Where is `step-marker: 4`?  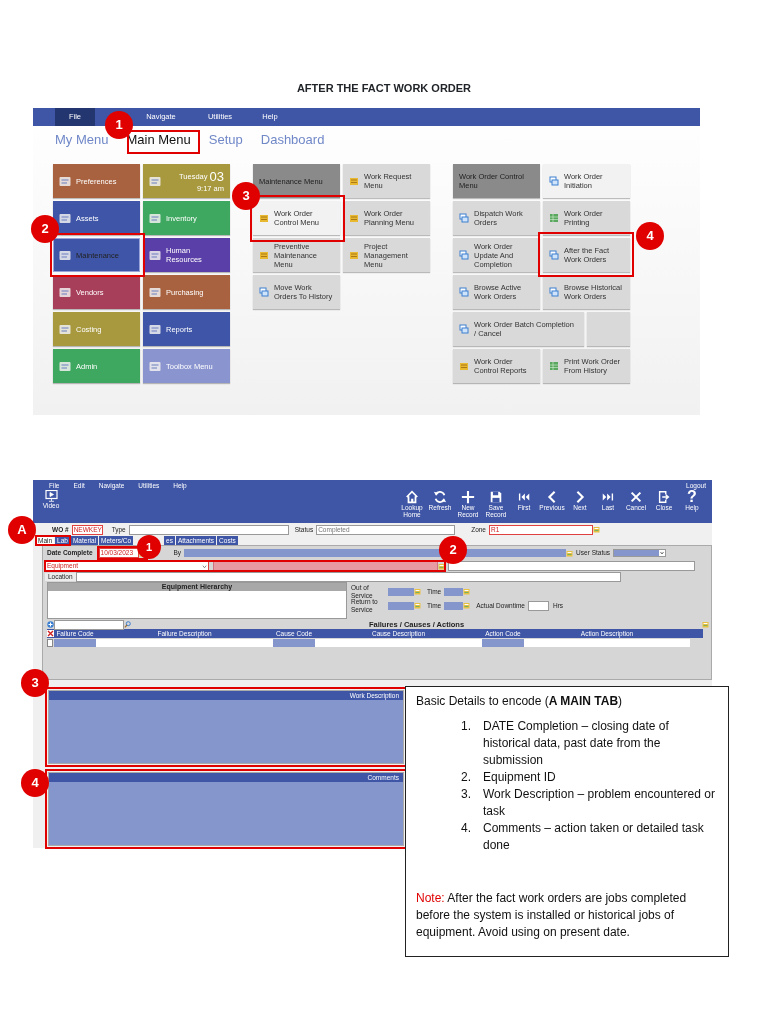
step-marker: 4 is located at coordinates (35, 783).